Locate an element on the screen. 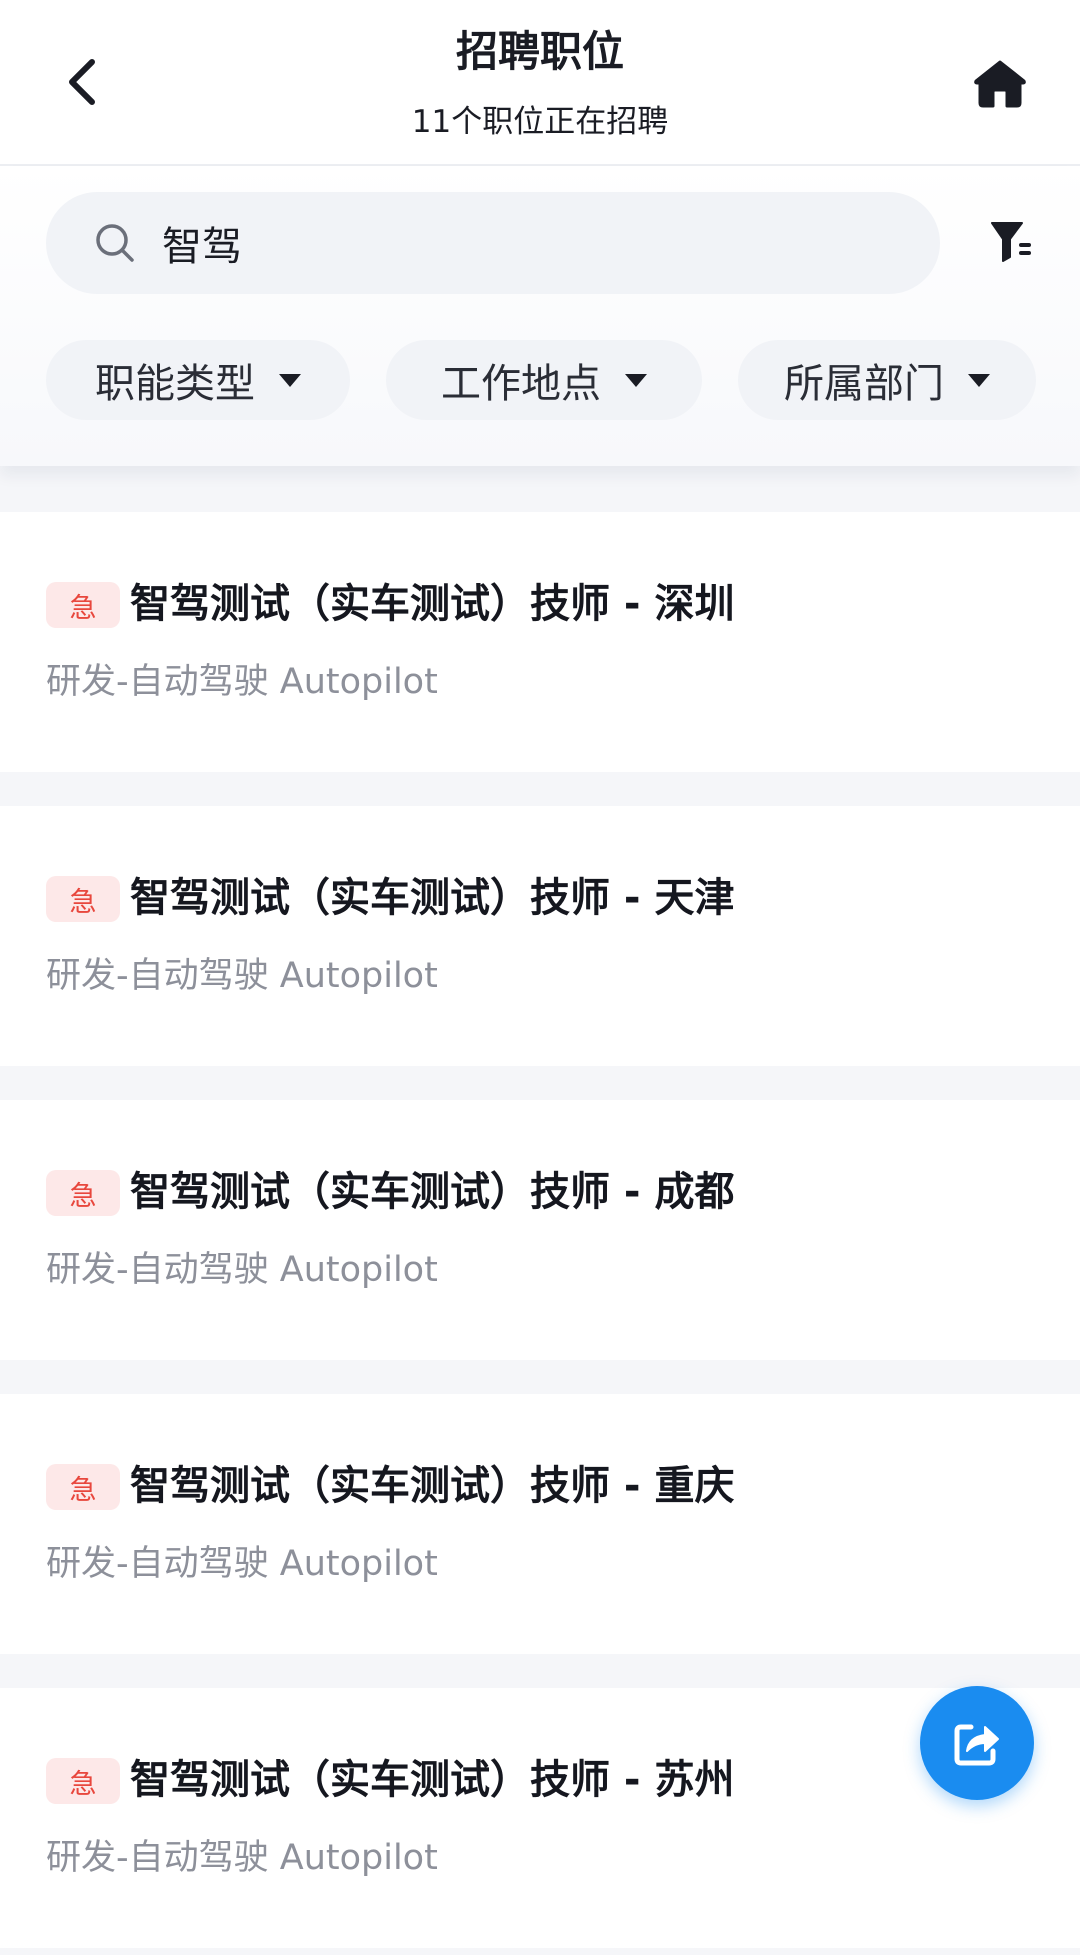  job-title: 智驾测试（实车测试）技师 - 天津 is located at coordinates (432, 898).